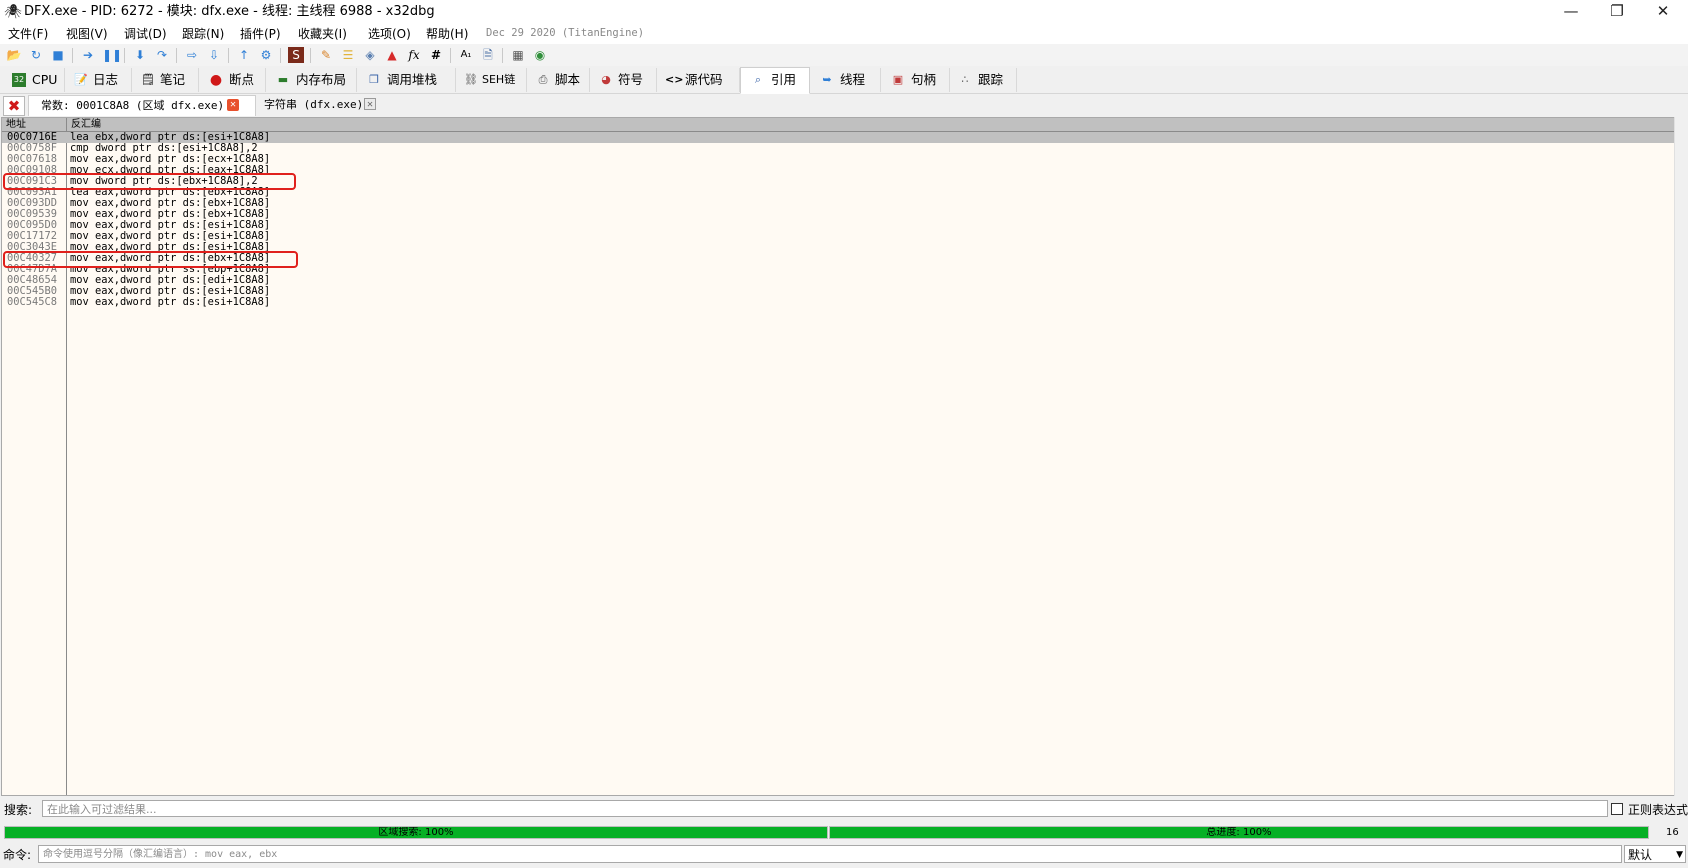 This screenshot has width=1688, height=868. What do you see at coordinates (348, 55) in the screenshot?
I see `comments-icon: ☰` at bounding box center [348, 55].